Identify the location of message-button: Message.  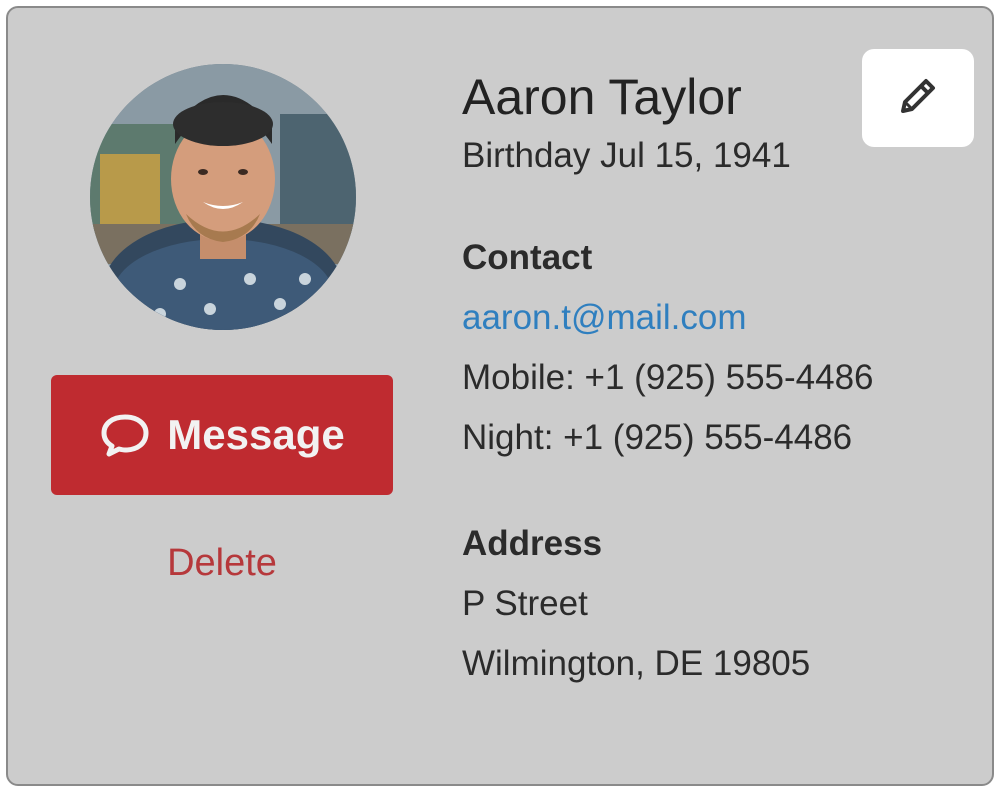
(222, 435).